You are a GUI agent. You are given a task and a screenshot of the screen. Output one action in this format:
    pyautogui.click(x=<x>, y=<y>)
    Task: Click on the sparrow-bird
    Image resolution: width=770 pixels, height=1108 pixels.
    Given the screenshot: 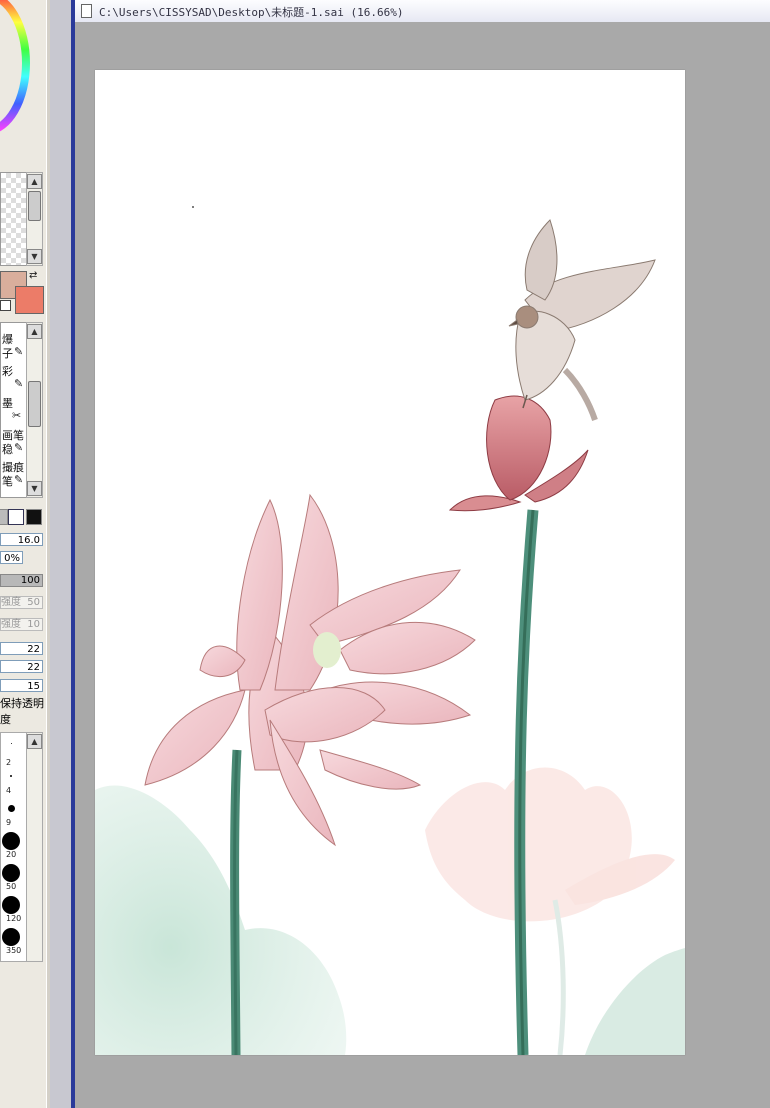 What is the action you would take?
    pyautogui.click(x=582, y=320)
    